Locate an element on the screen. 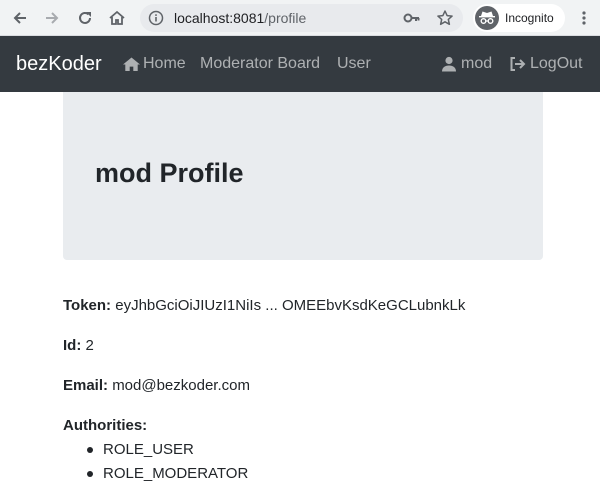  url-path: /profile is located at coordinates (285, 18).